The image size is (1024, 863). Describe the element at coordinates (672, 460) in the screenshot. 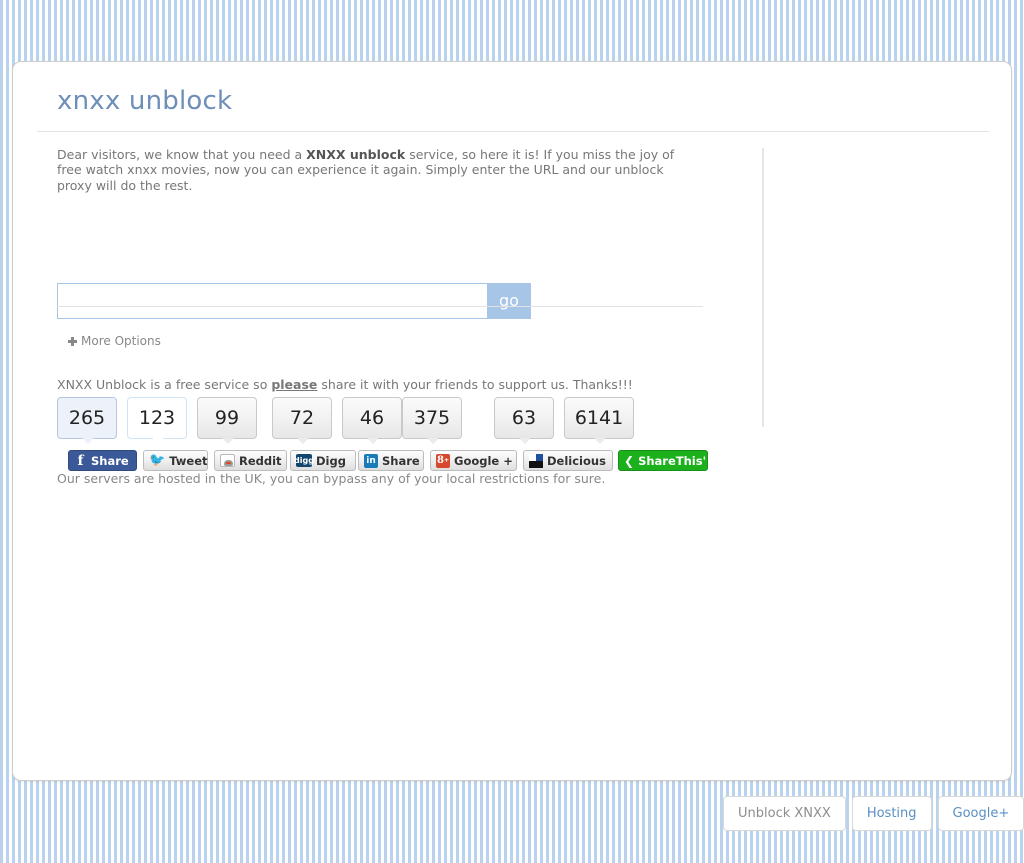

I see `social-button-label: ShareThis'` at that location.